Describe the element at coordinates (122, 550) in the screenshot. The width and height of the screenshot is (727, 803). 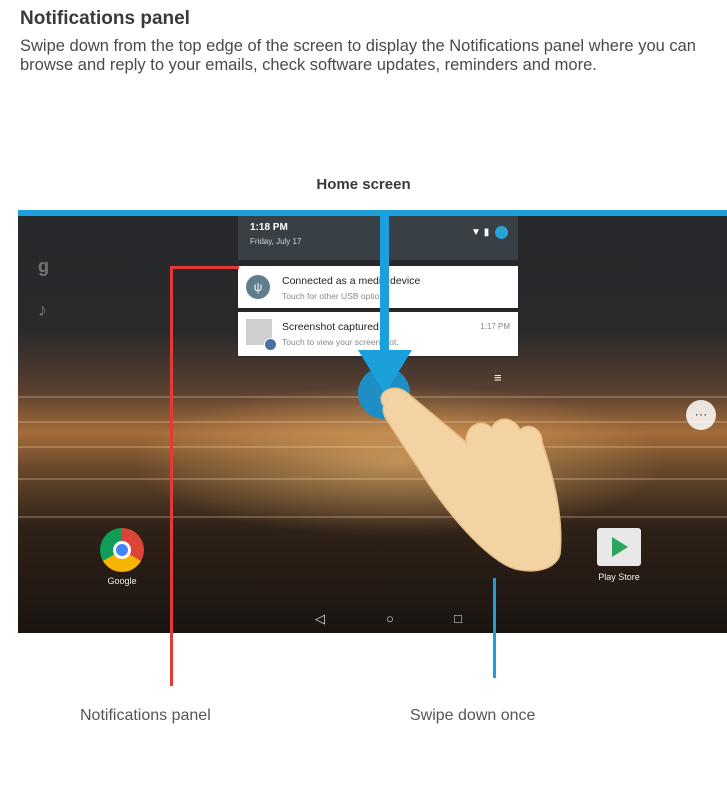
I see `chrome-icon` at that location.